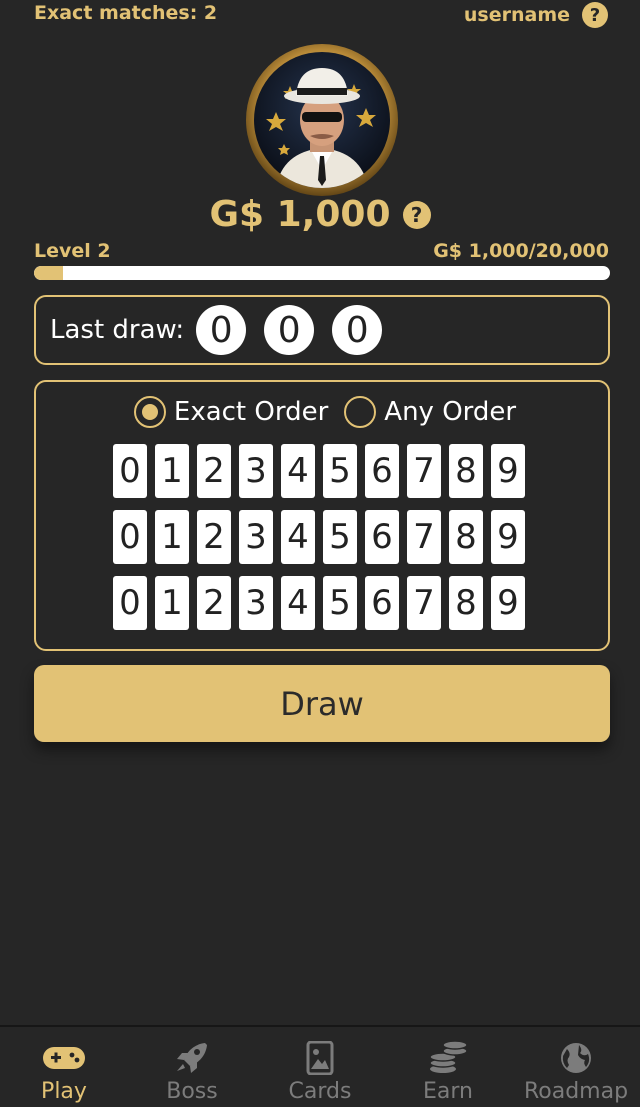  What do you see at coordinates (64, 1058) in the screenshot?
I see `gamepad-icon` at bounding box center [64, 1058].